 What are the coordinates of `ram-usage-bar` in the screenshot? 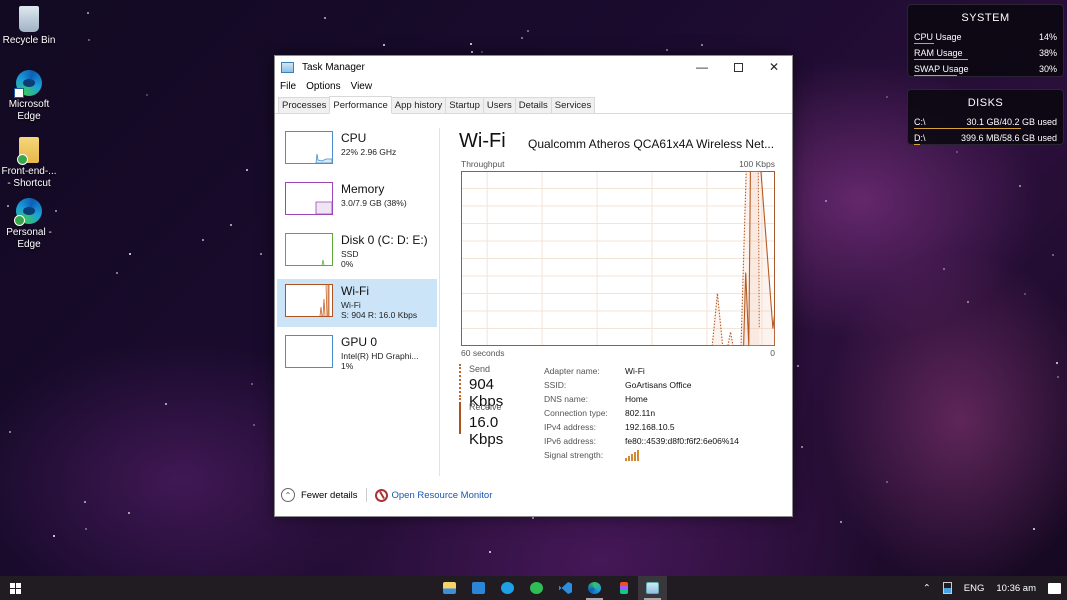 It's located at (941, 59).